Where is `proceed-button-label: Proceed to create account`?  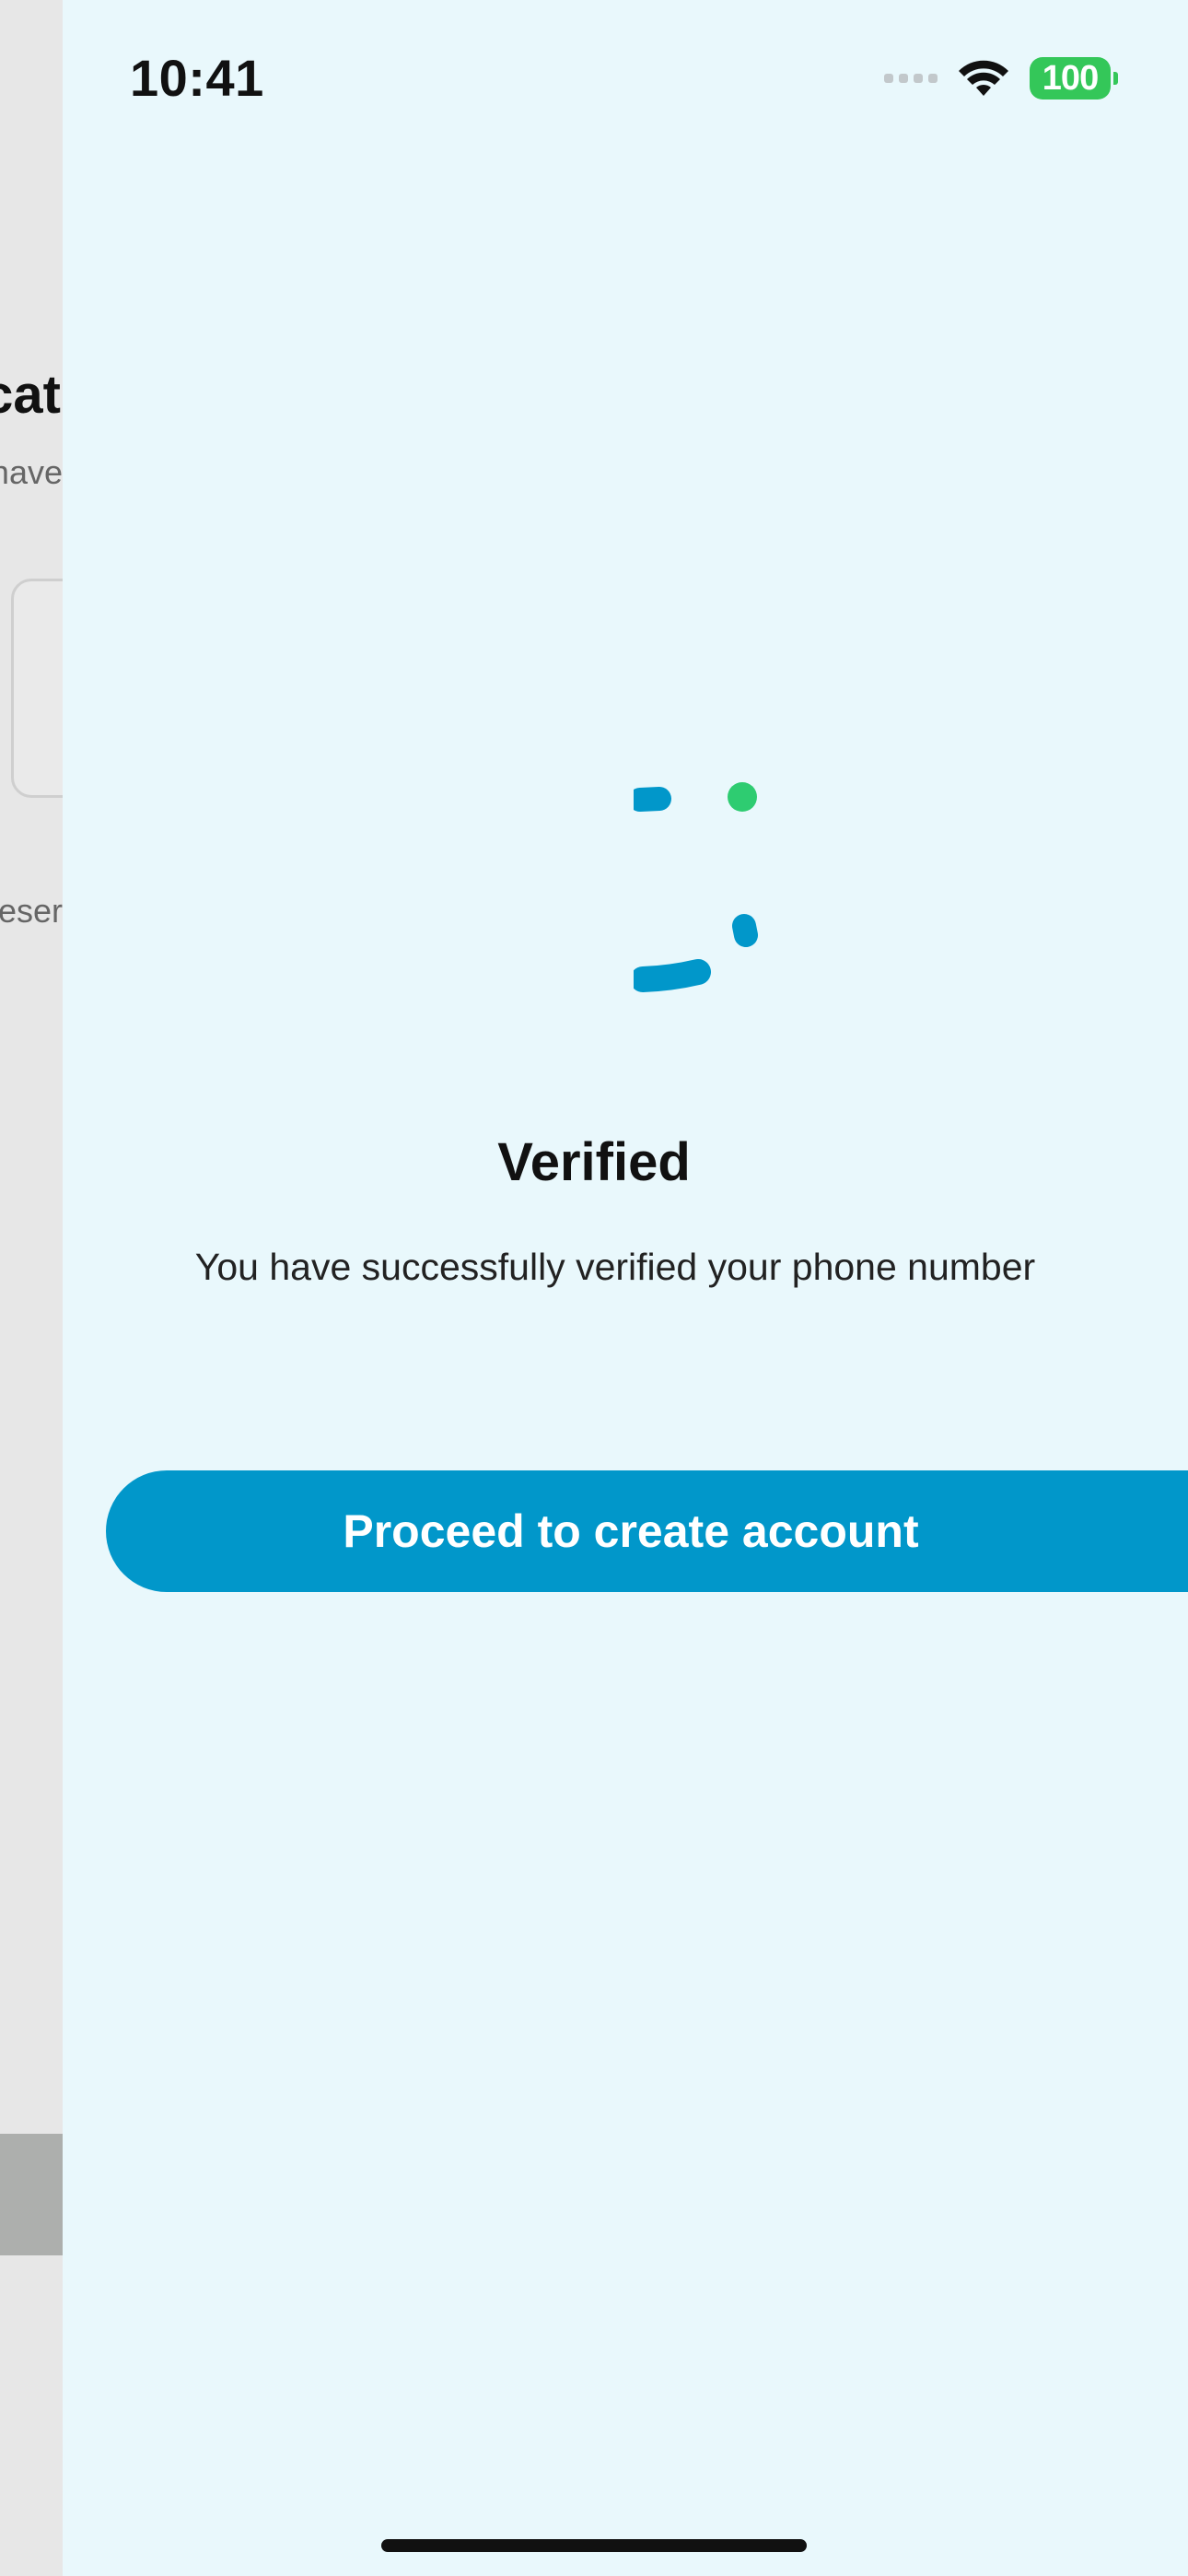
proceed-button-label: Proceed to create account is located at coordinates (631, 1531).